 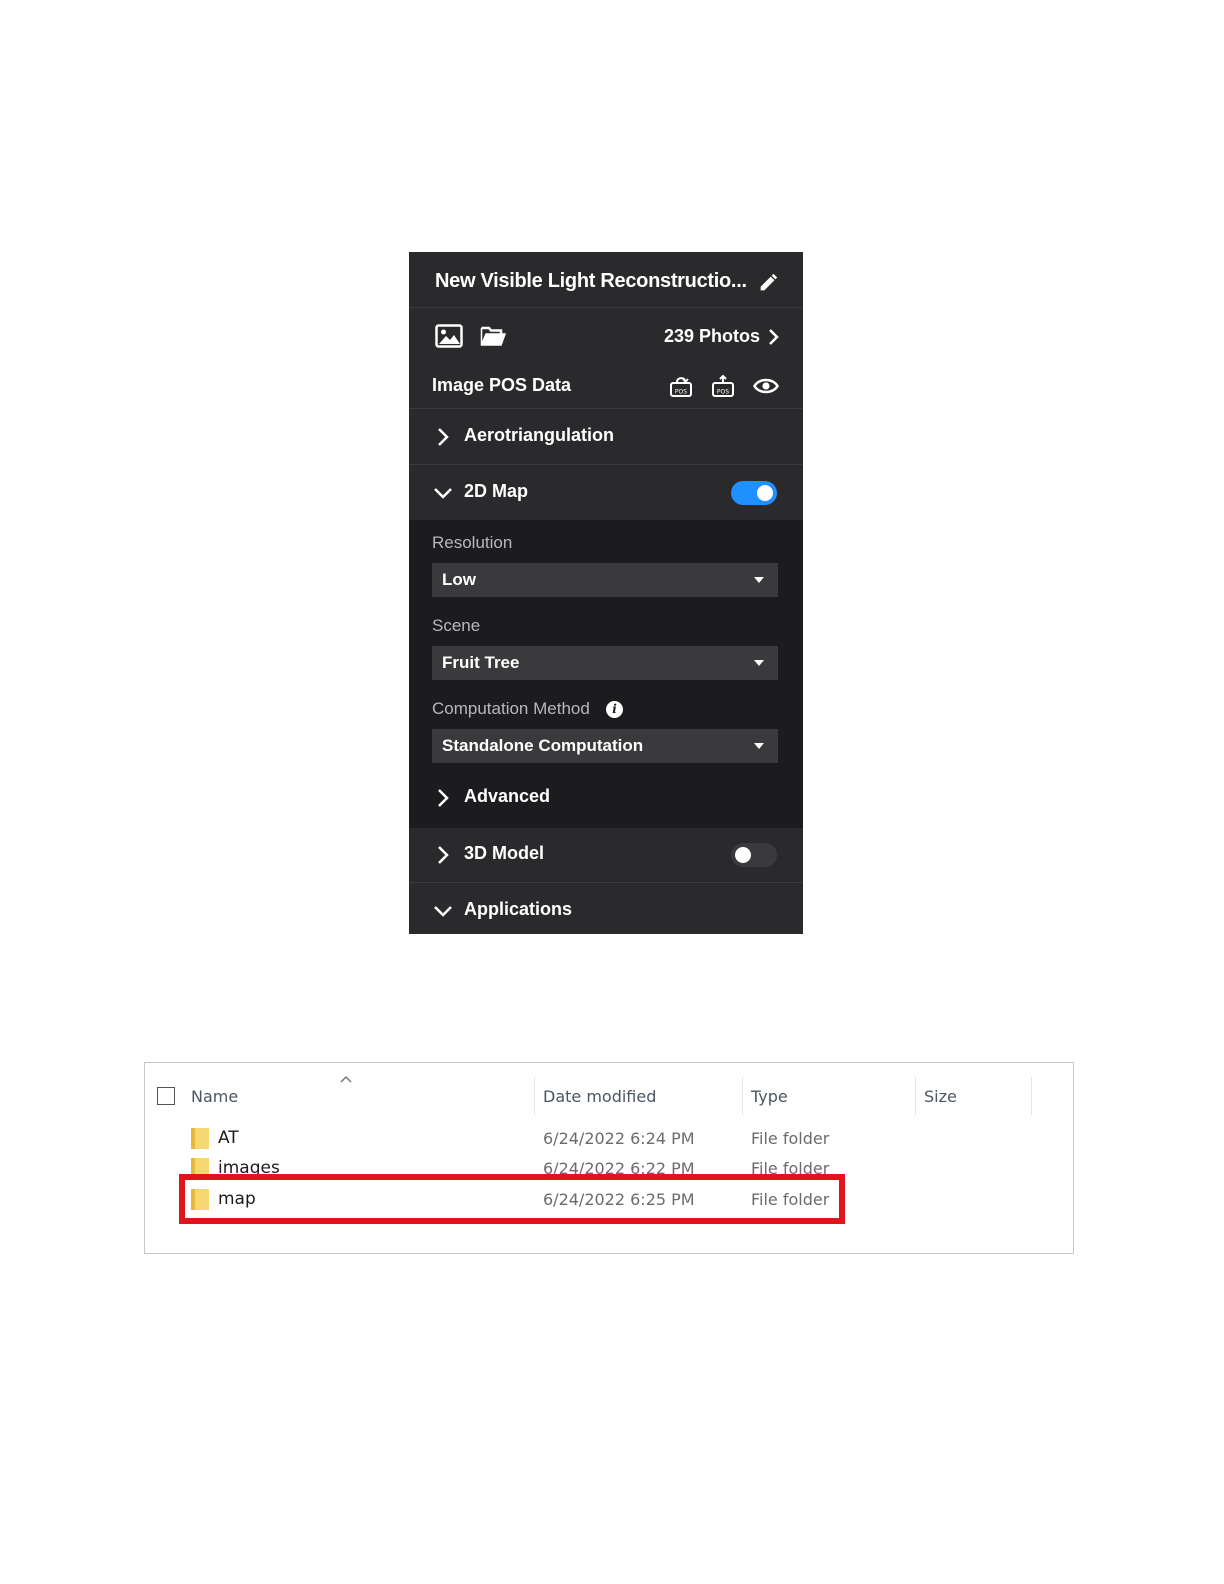 What do you see at coordinates (766, 386) in the screenshot?
I see `eye-icon` at bounding box center [766, 386].